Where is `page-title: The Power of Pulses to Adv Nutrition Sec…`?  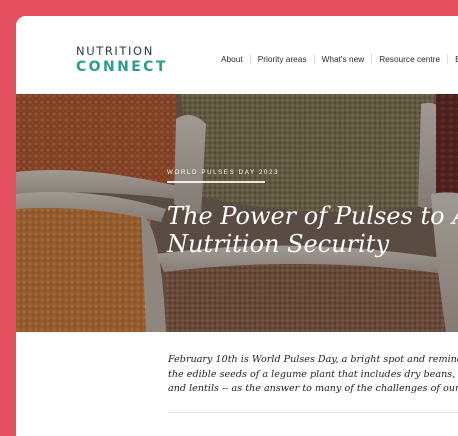
page-title: The Power of Pulses to Adv Nutrition Sec… is located at coordinates (312, 230).